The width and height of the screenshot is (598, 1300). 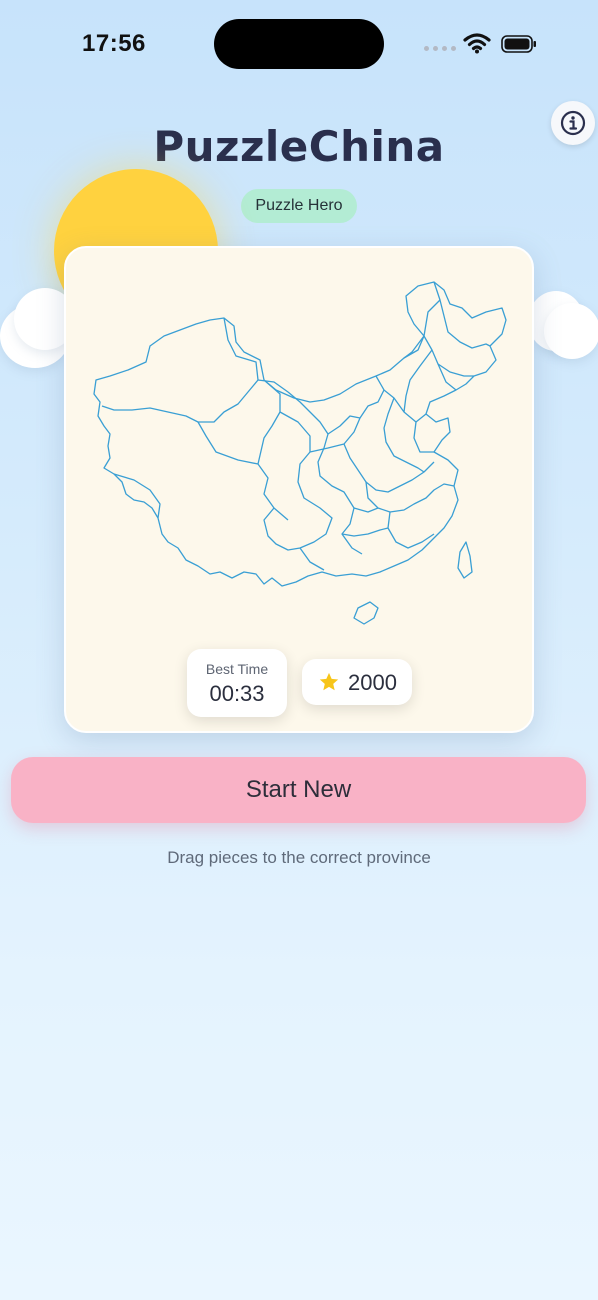 I want to click on stars-value: 2000, so click(x=372, y=682).